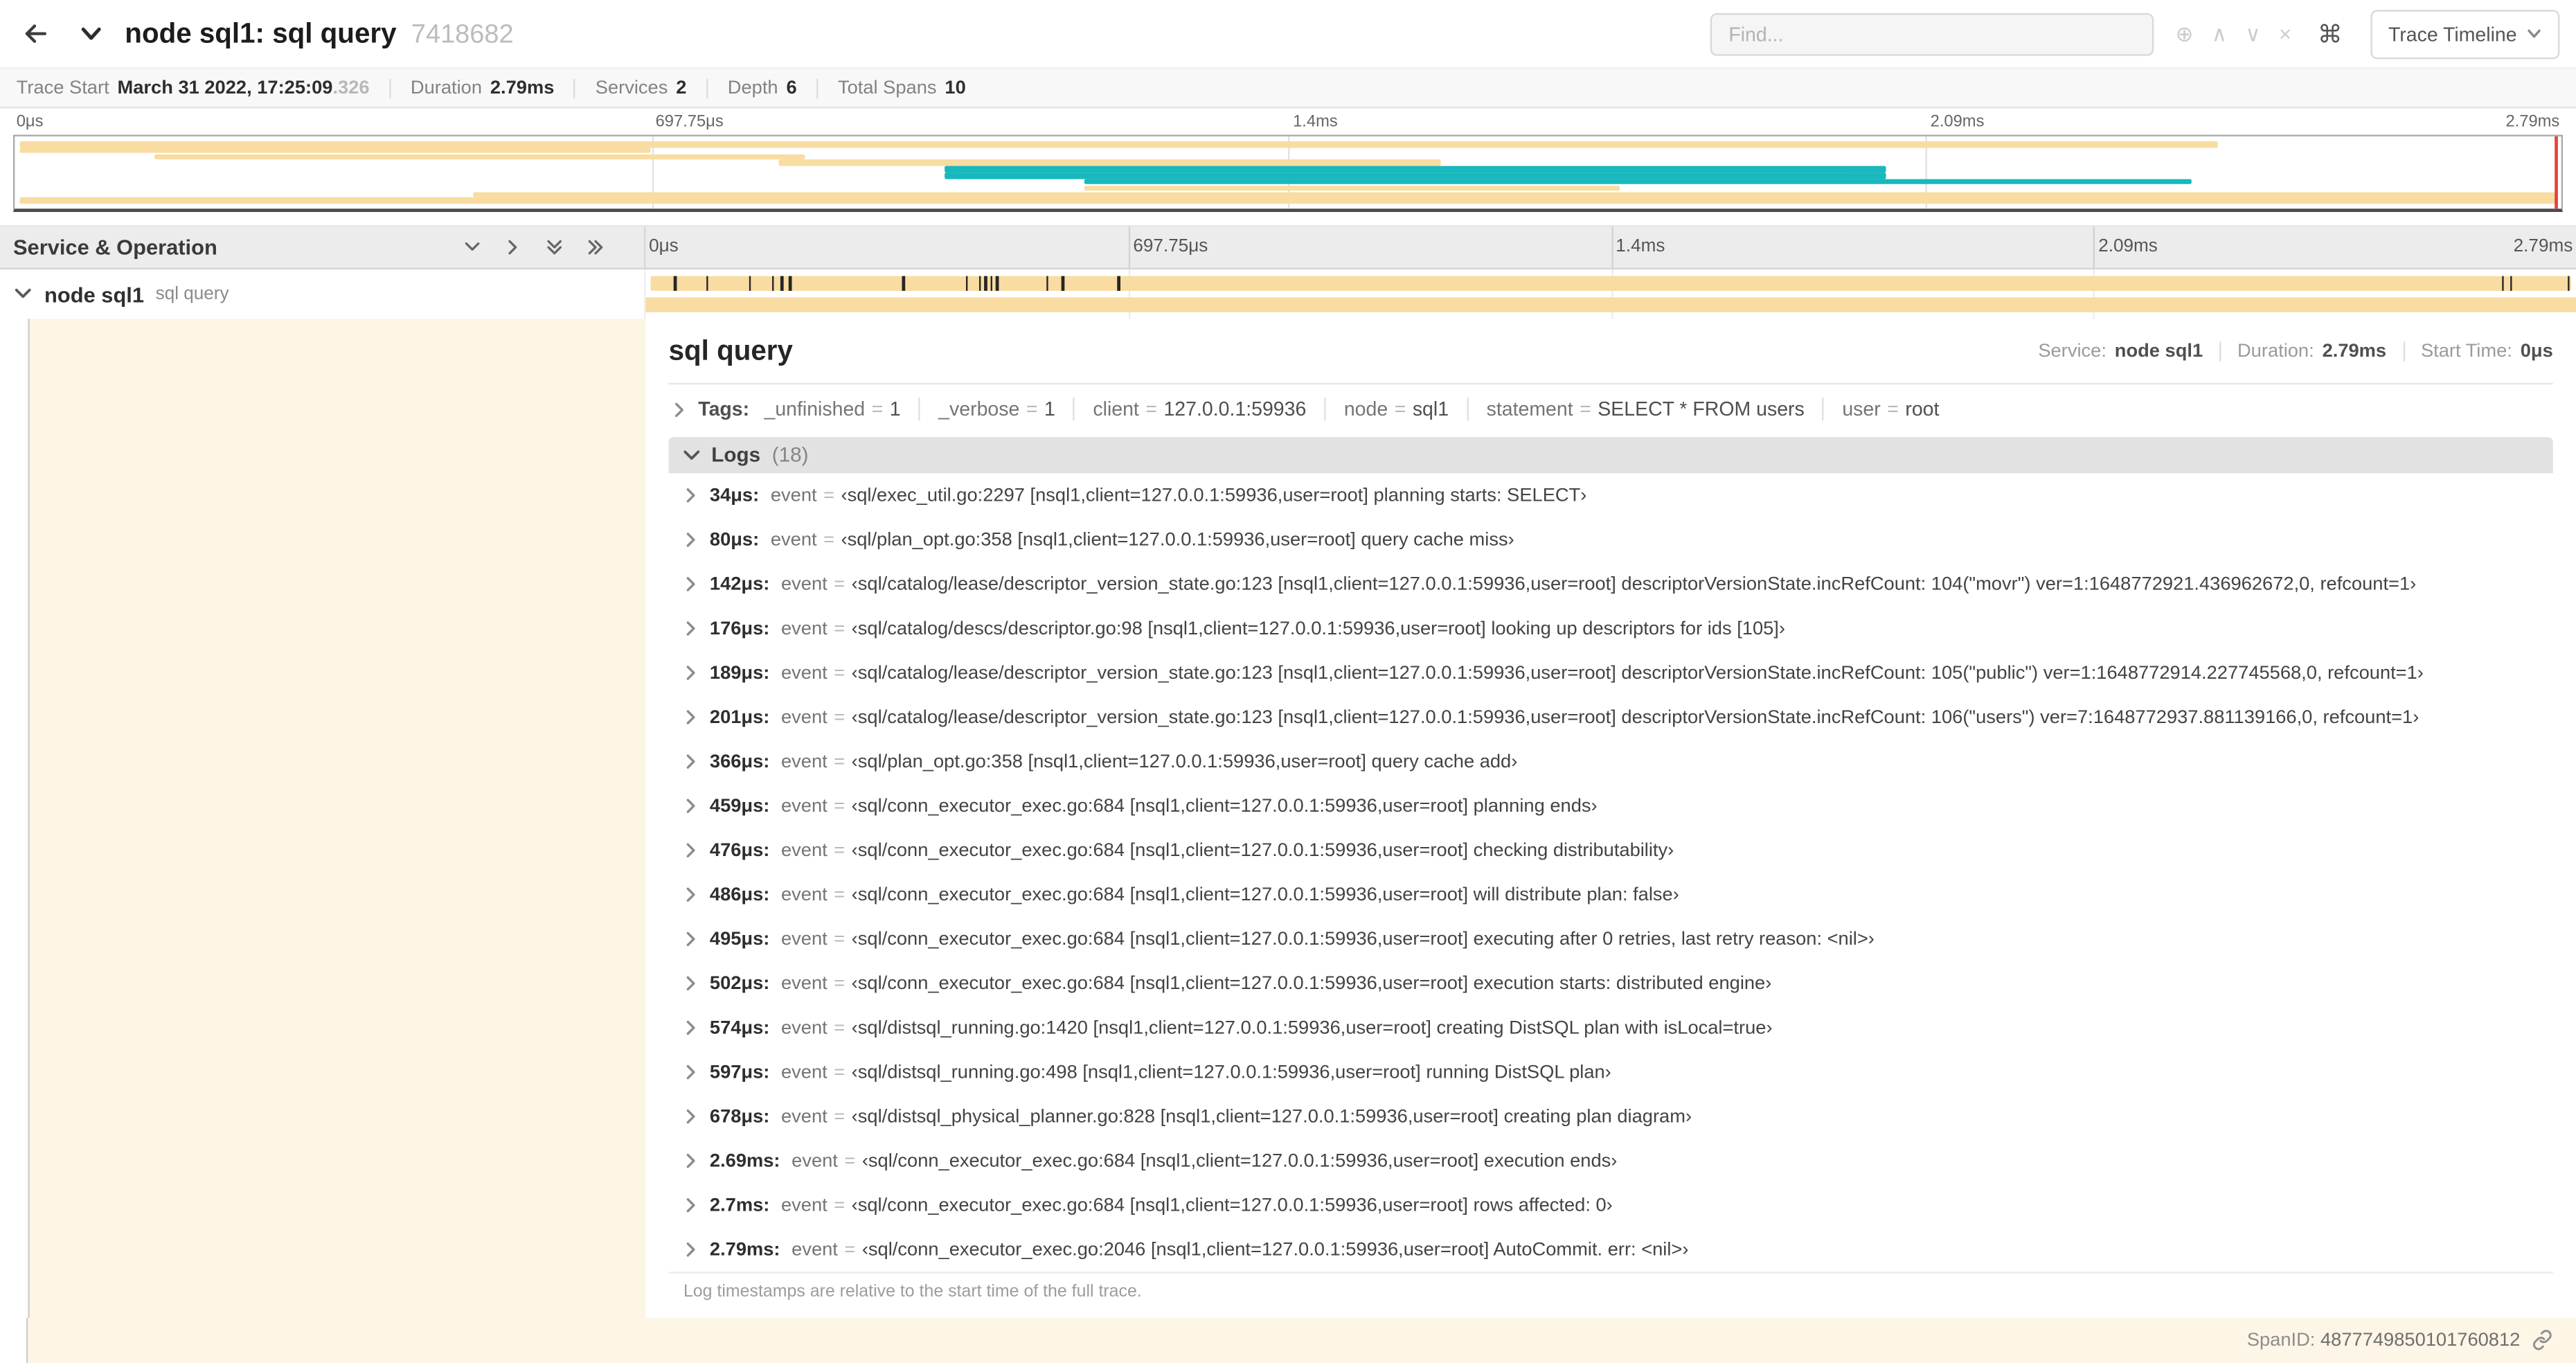  I want to click on trace-timeline-label: Trace Timeline, so click(2452, 34).